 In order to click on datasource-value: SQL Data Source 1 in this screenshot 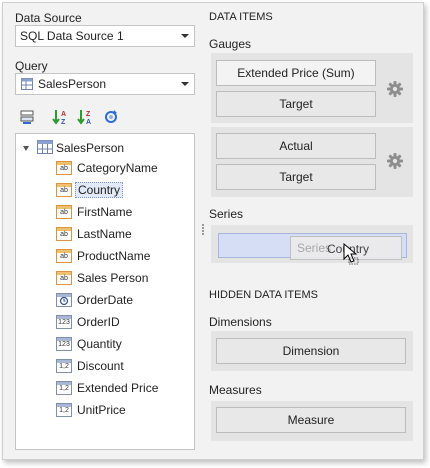, I will do `click(72, 36)`.